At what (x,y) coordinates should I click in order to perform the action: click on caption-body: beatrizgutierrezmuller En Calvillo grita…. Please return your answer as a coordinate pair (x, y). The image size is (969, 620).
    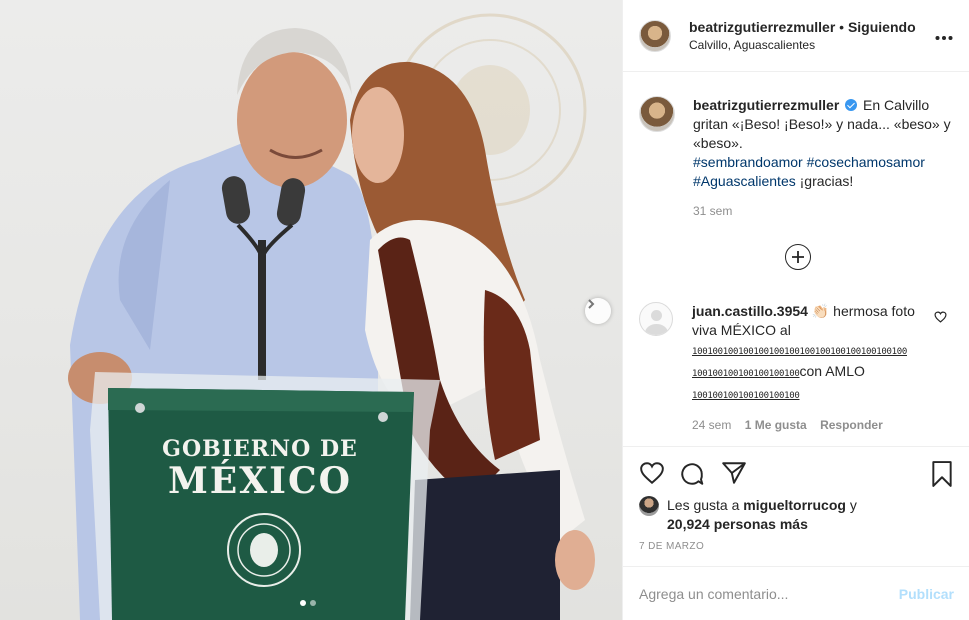
    Looking at the image, I should click on (823, 158).